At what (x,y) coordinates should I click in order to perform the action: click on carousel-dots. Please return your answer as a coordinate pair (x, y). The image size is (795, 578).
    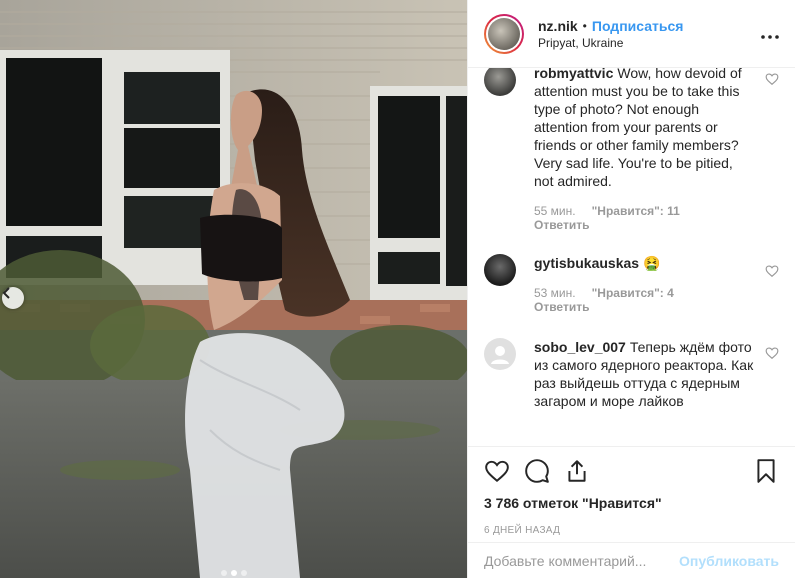
    Looking at the image, I should click on (233, 573).